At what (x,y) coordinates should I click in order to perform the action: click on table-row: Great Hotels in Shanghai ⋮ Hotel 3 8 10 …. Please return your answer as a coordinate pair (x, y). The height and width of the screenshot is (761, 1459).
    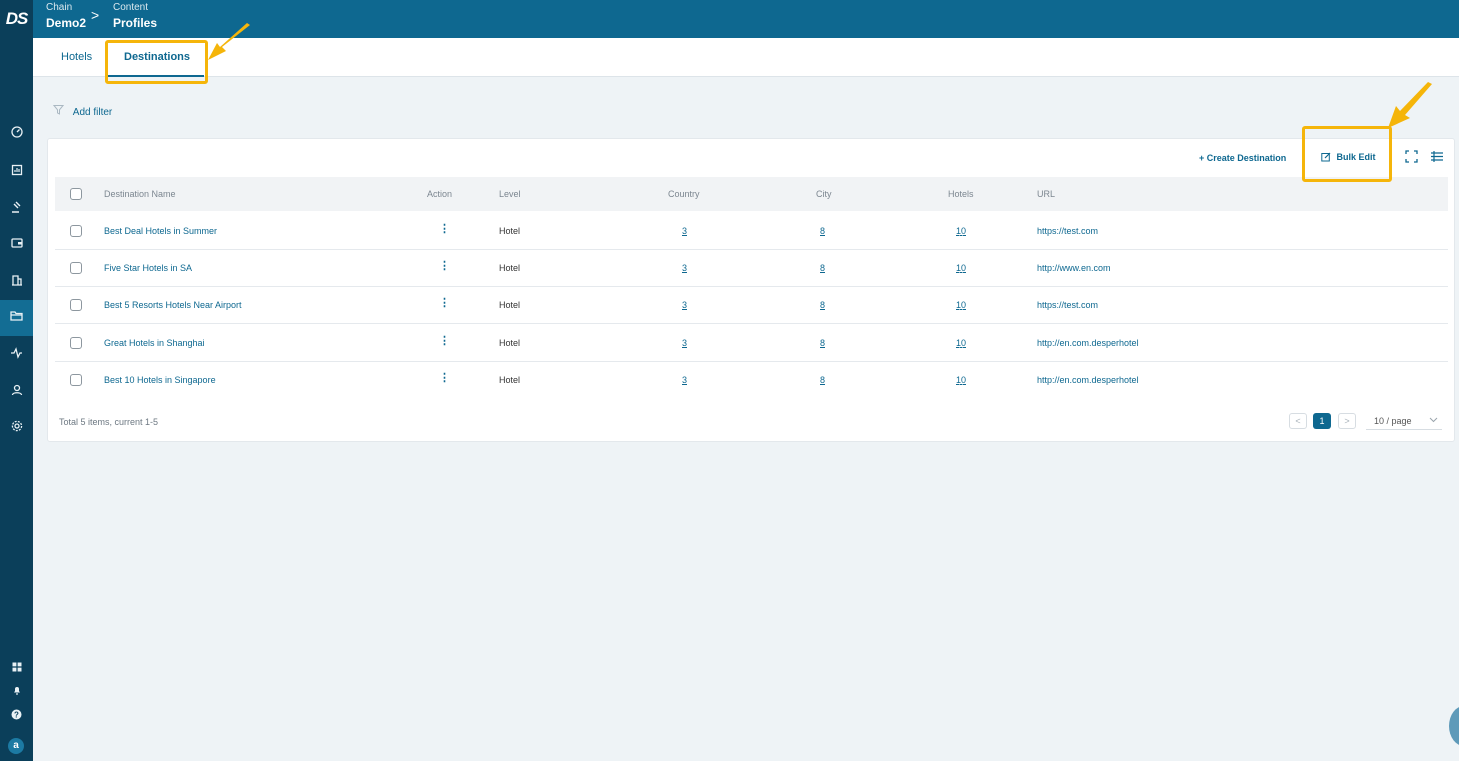
    Looking at the image, I should click on (751, 343).